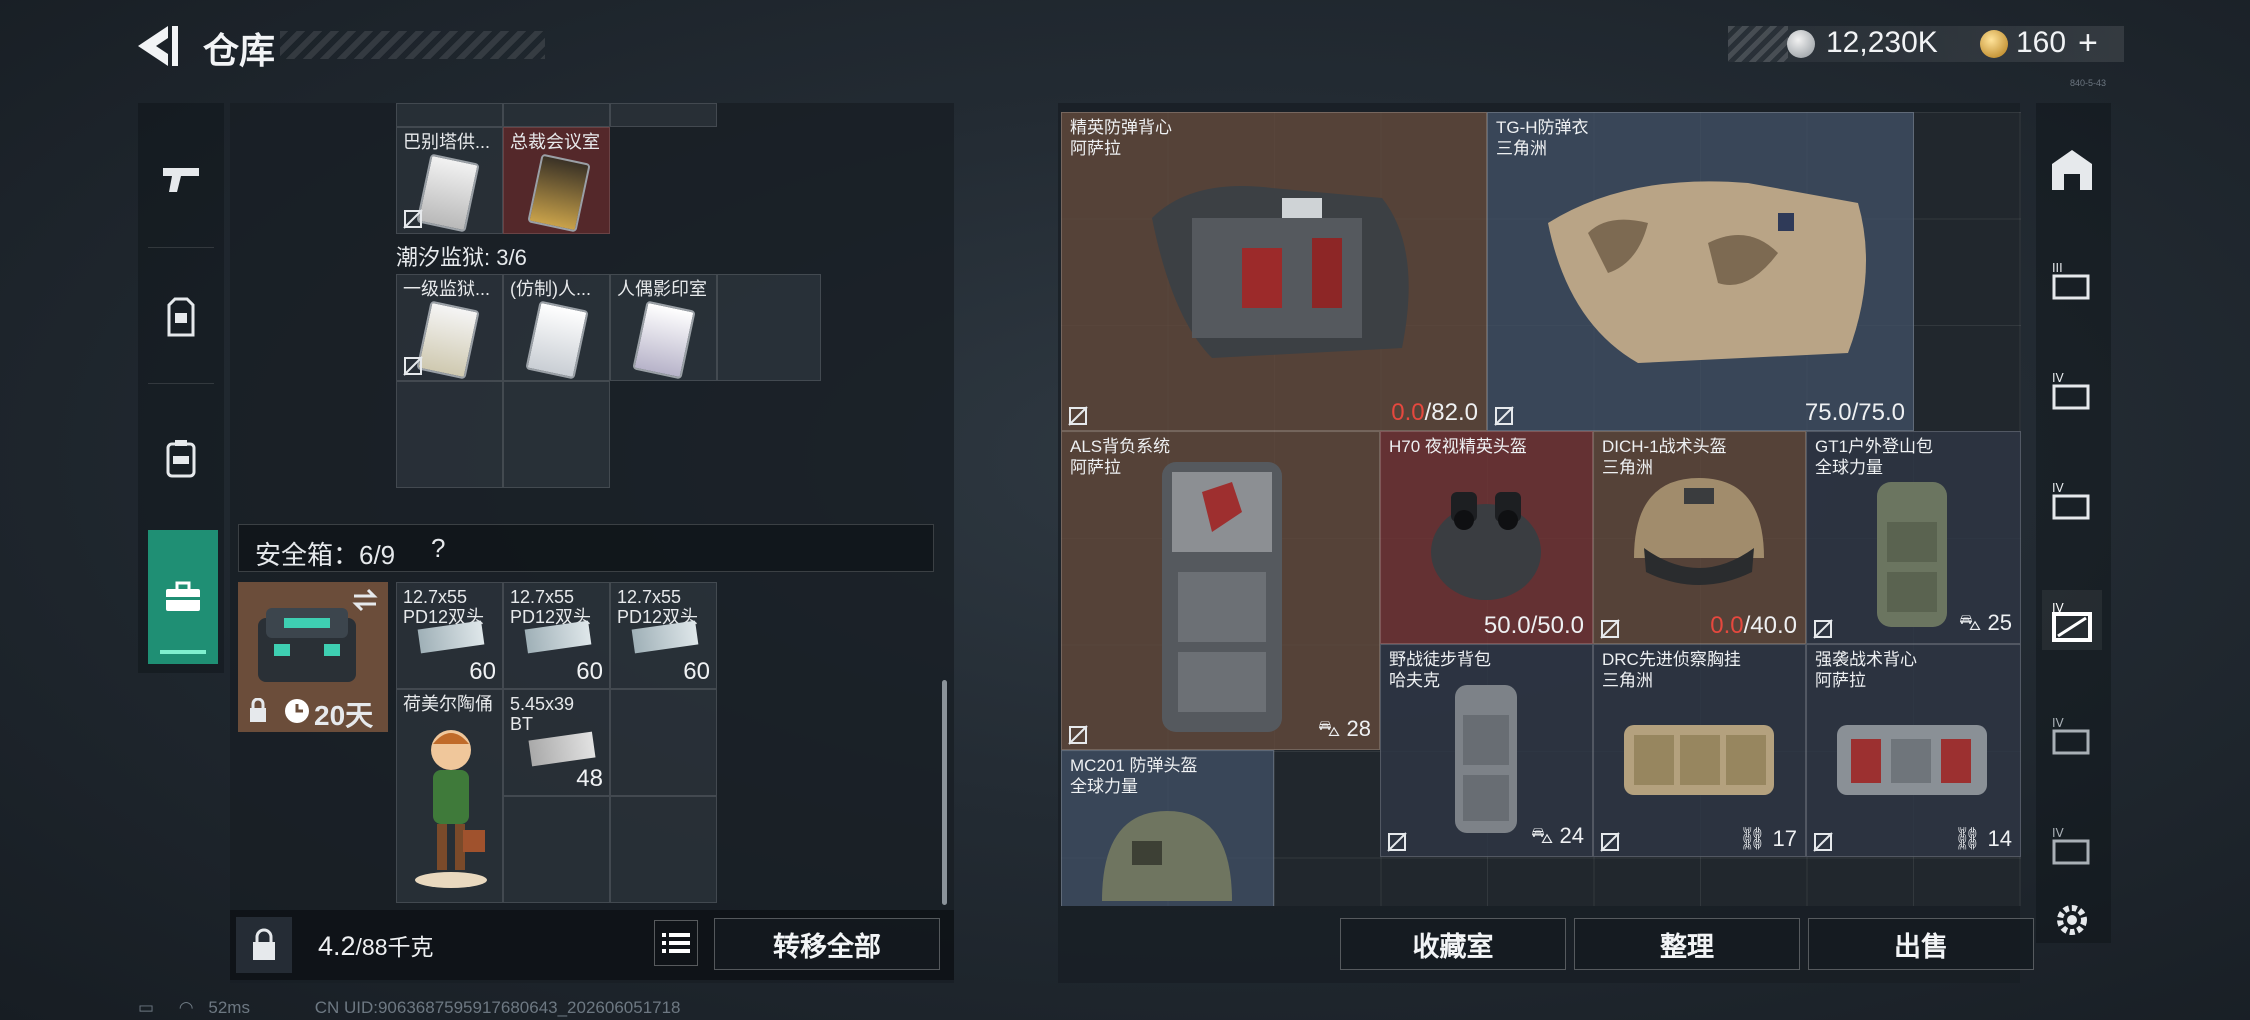 Image resolution: width=2250 pixels, height=1020 pixels. I want to click on keycard-item: 人偶影印室, so click(663, 327).